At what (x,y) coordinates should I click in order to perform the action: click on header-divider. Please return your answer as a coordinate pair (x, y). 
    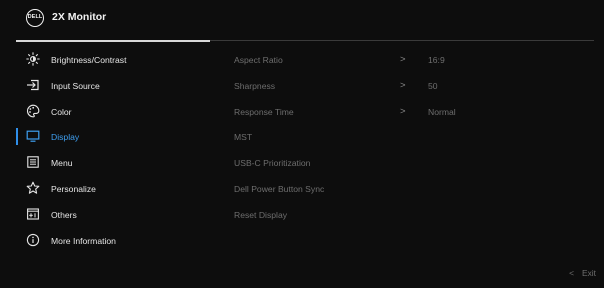
    Looking at the image, I should click on (402, 40).